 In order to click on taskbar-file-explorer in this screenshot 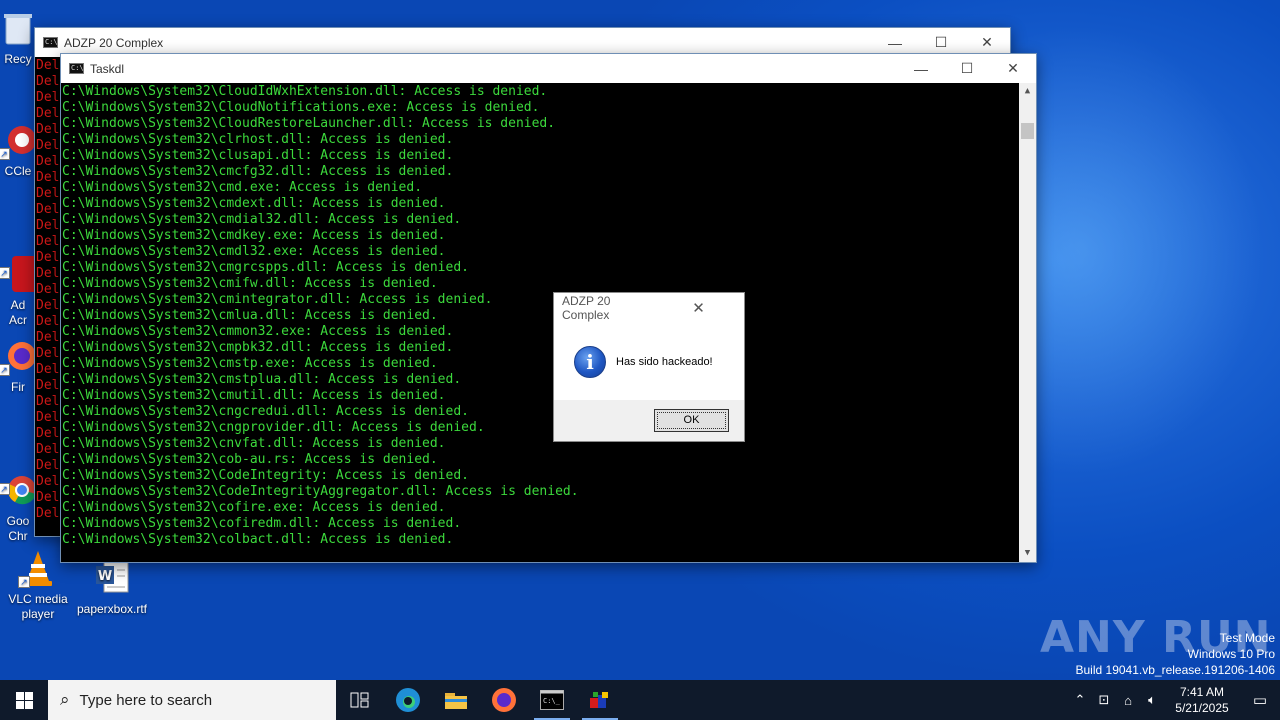, I will do `click(456, 700)`.